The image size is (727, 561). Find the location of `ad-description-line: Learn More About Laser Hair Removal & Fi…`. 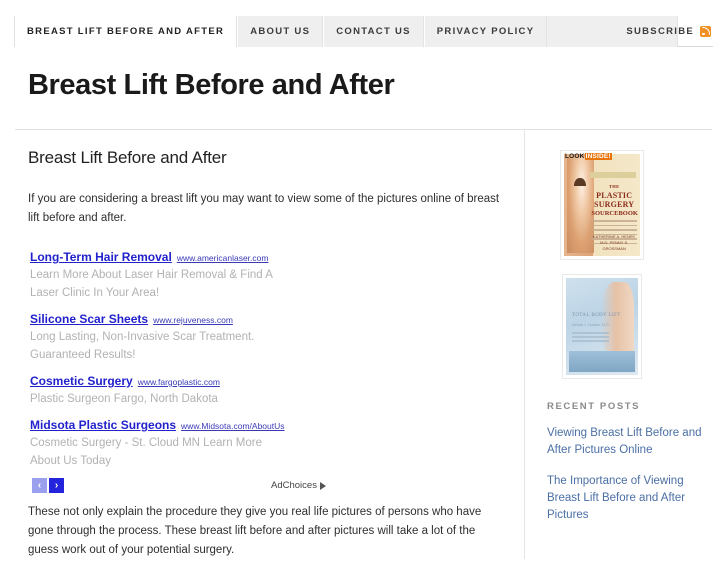

ad-description-line: Learn More About Laser Hair Removal & Fi… is located at coordinates (151, 275).